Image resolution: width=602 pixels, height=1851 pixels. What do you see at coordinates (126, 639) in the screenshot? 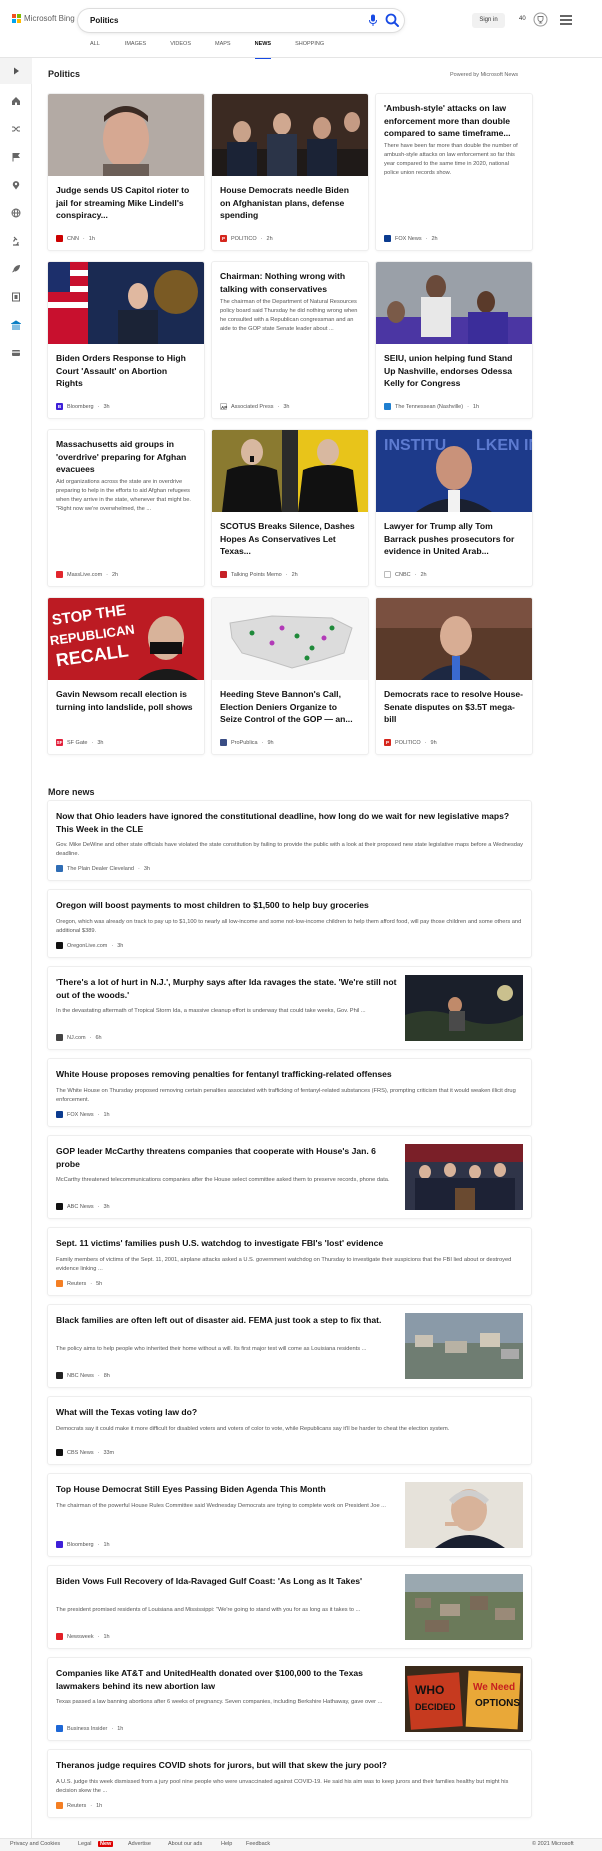
I see `news-card-image: STOP THEREPUBLICANRECALL` at bounding box center [126, 639].